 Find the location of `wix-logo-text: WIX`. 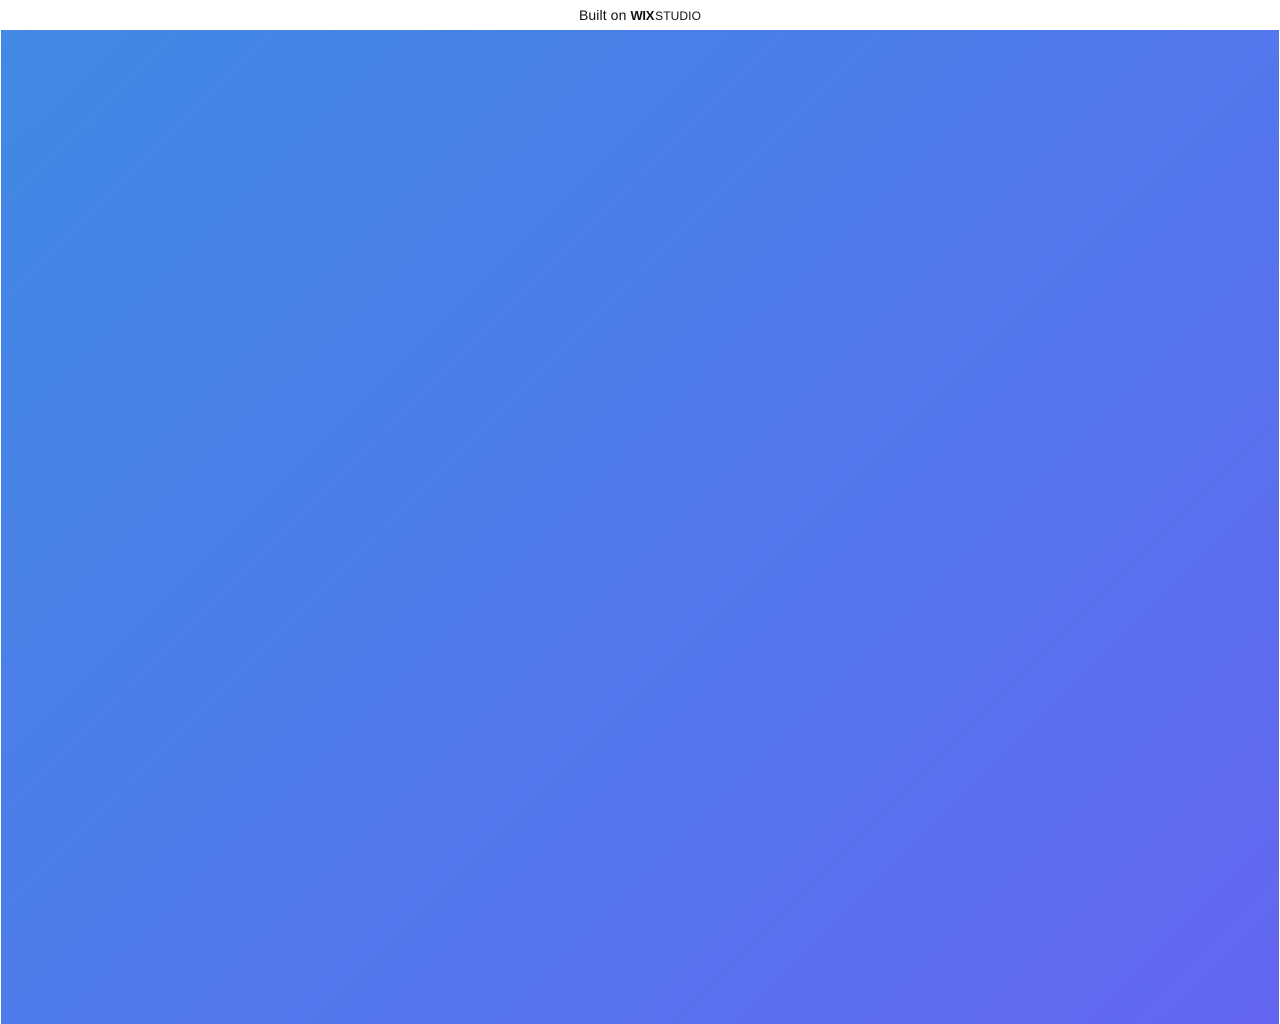

wix-logo-text: WIX is located at coordinates (642, 15).